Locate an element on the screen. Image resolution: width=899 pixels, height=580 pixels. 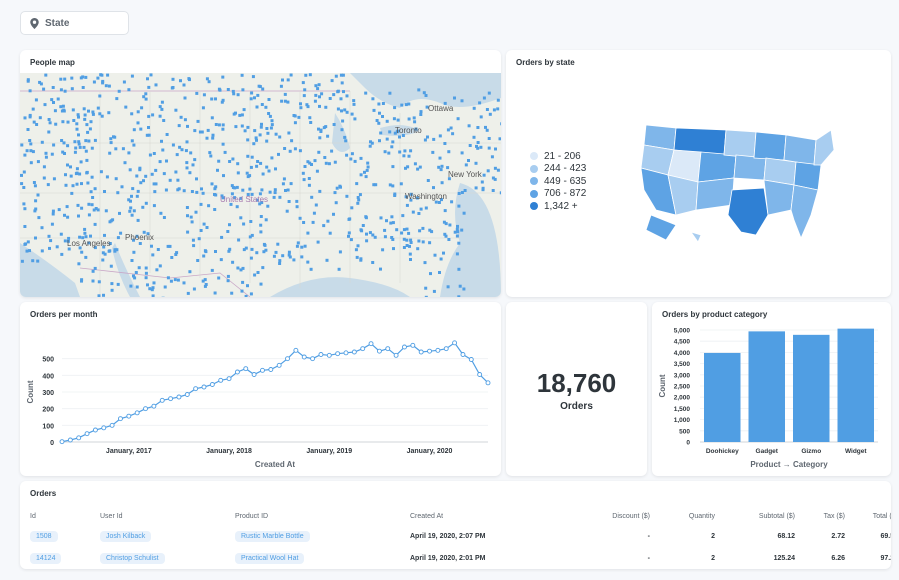
column-header: Quantity is located at coordinates (682, 516).